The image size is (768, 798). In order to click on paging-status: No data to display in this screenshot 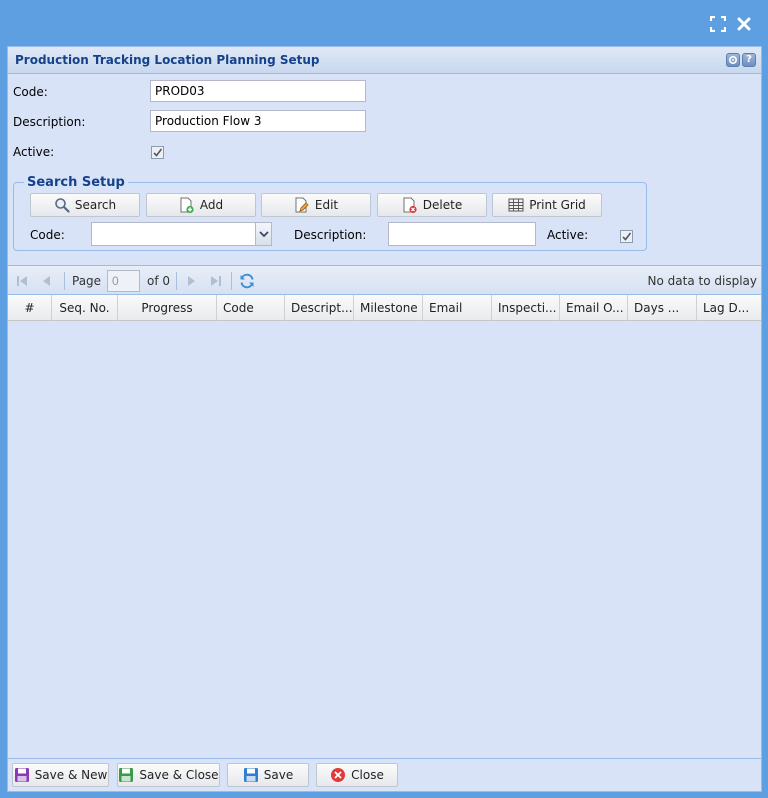, I will do `click(702, 281)`.